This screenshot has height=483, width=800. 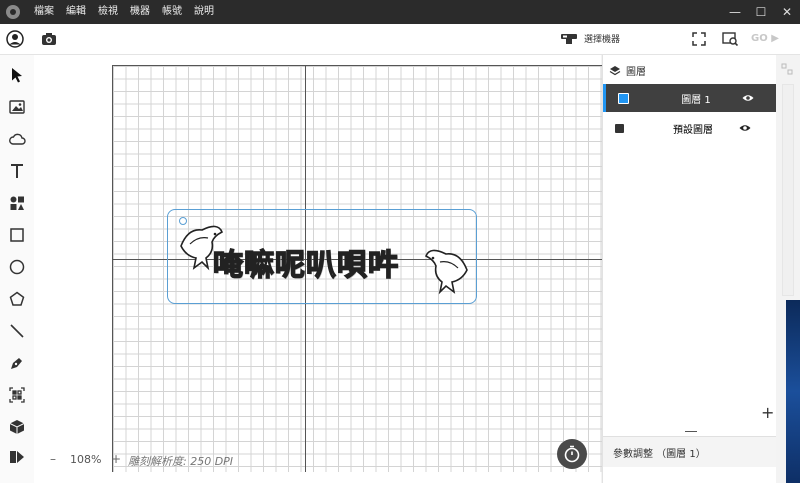 What do you see at coordinates (17, 75) in the screenshot?
I see `select-tool-icon` at bounding box center [17, 75].